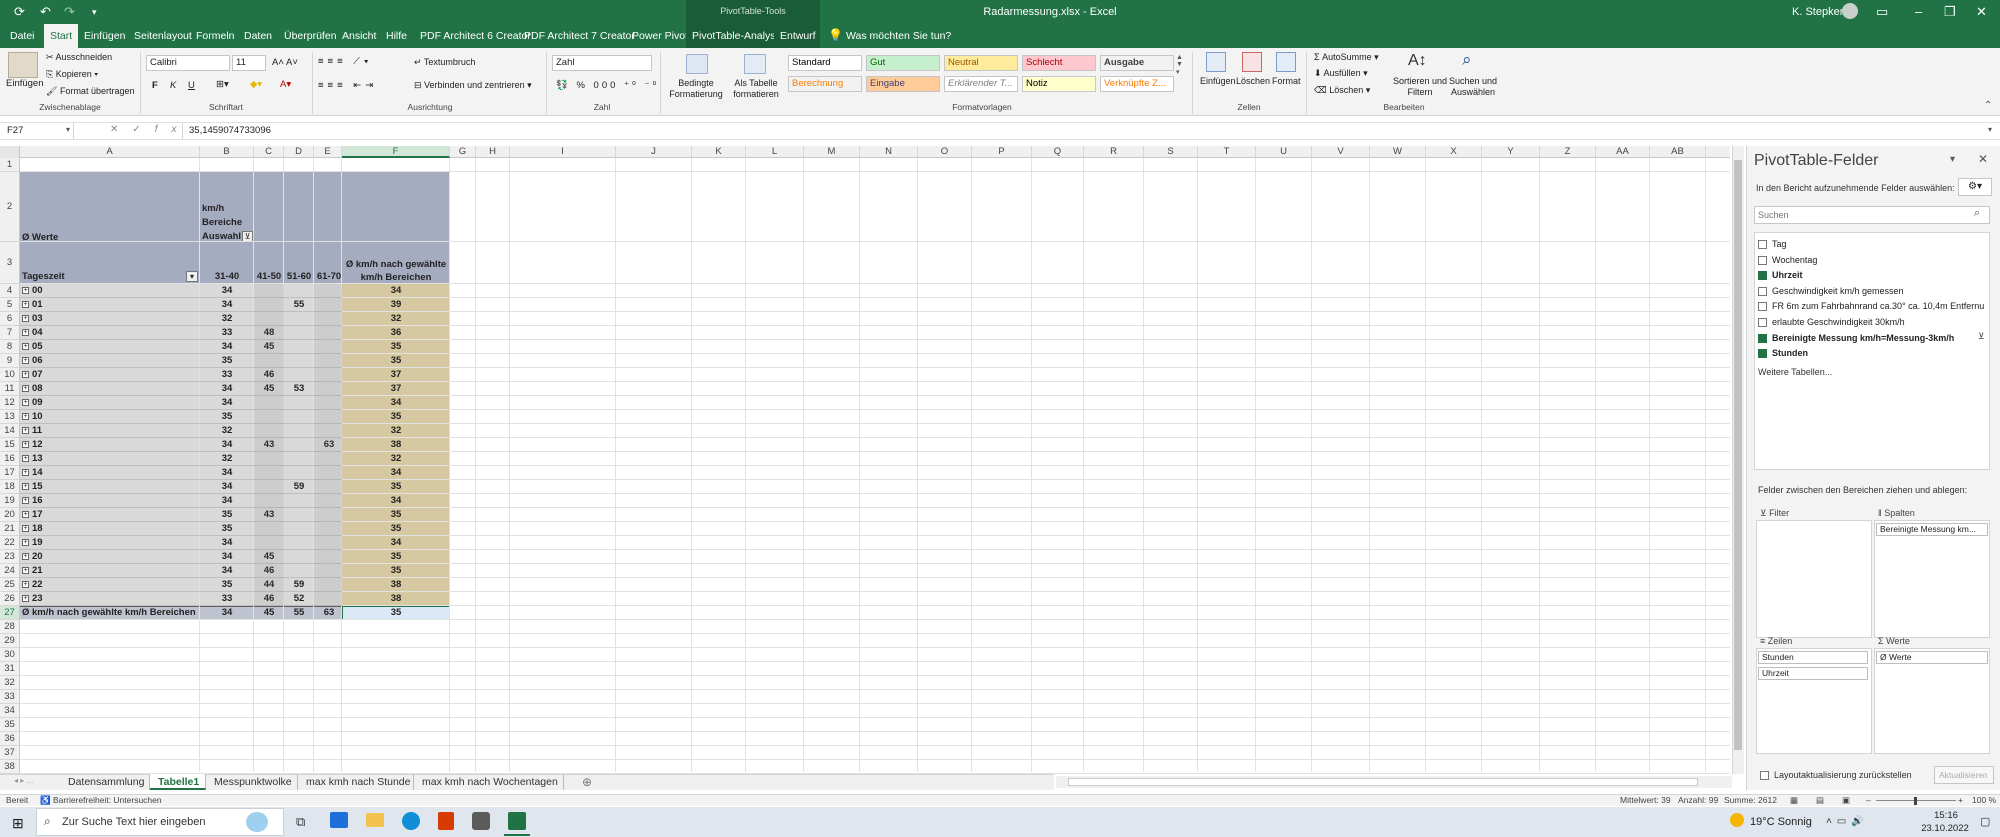 This screenshot has height=837, width=2000. I want to click on row-header: 28, so click(10, 627).